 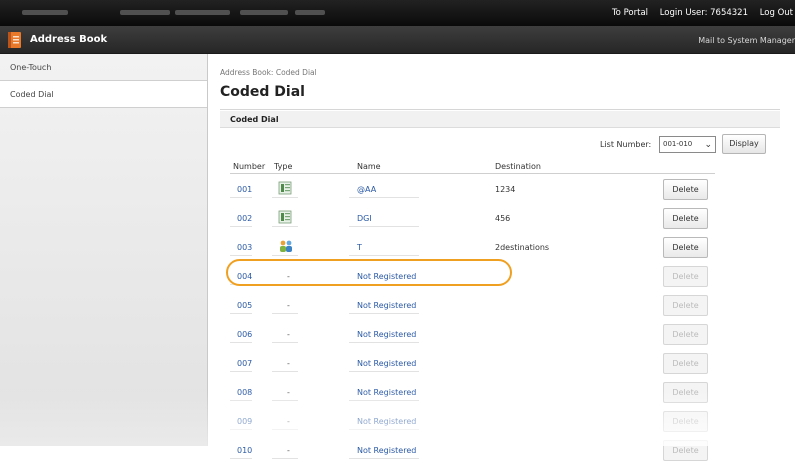 I want to click on column-header-number: Number, so click(x=249, y=166).